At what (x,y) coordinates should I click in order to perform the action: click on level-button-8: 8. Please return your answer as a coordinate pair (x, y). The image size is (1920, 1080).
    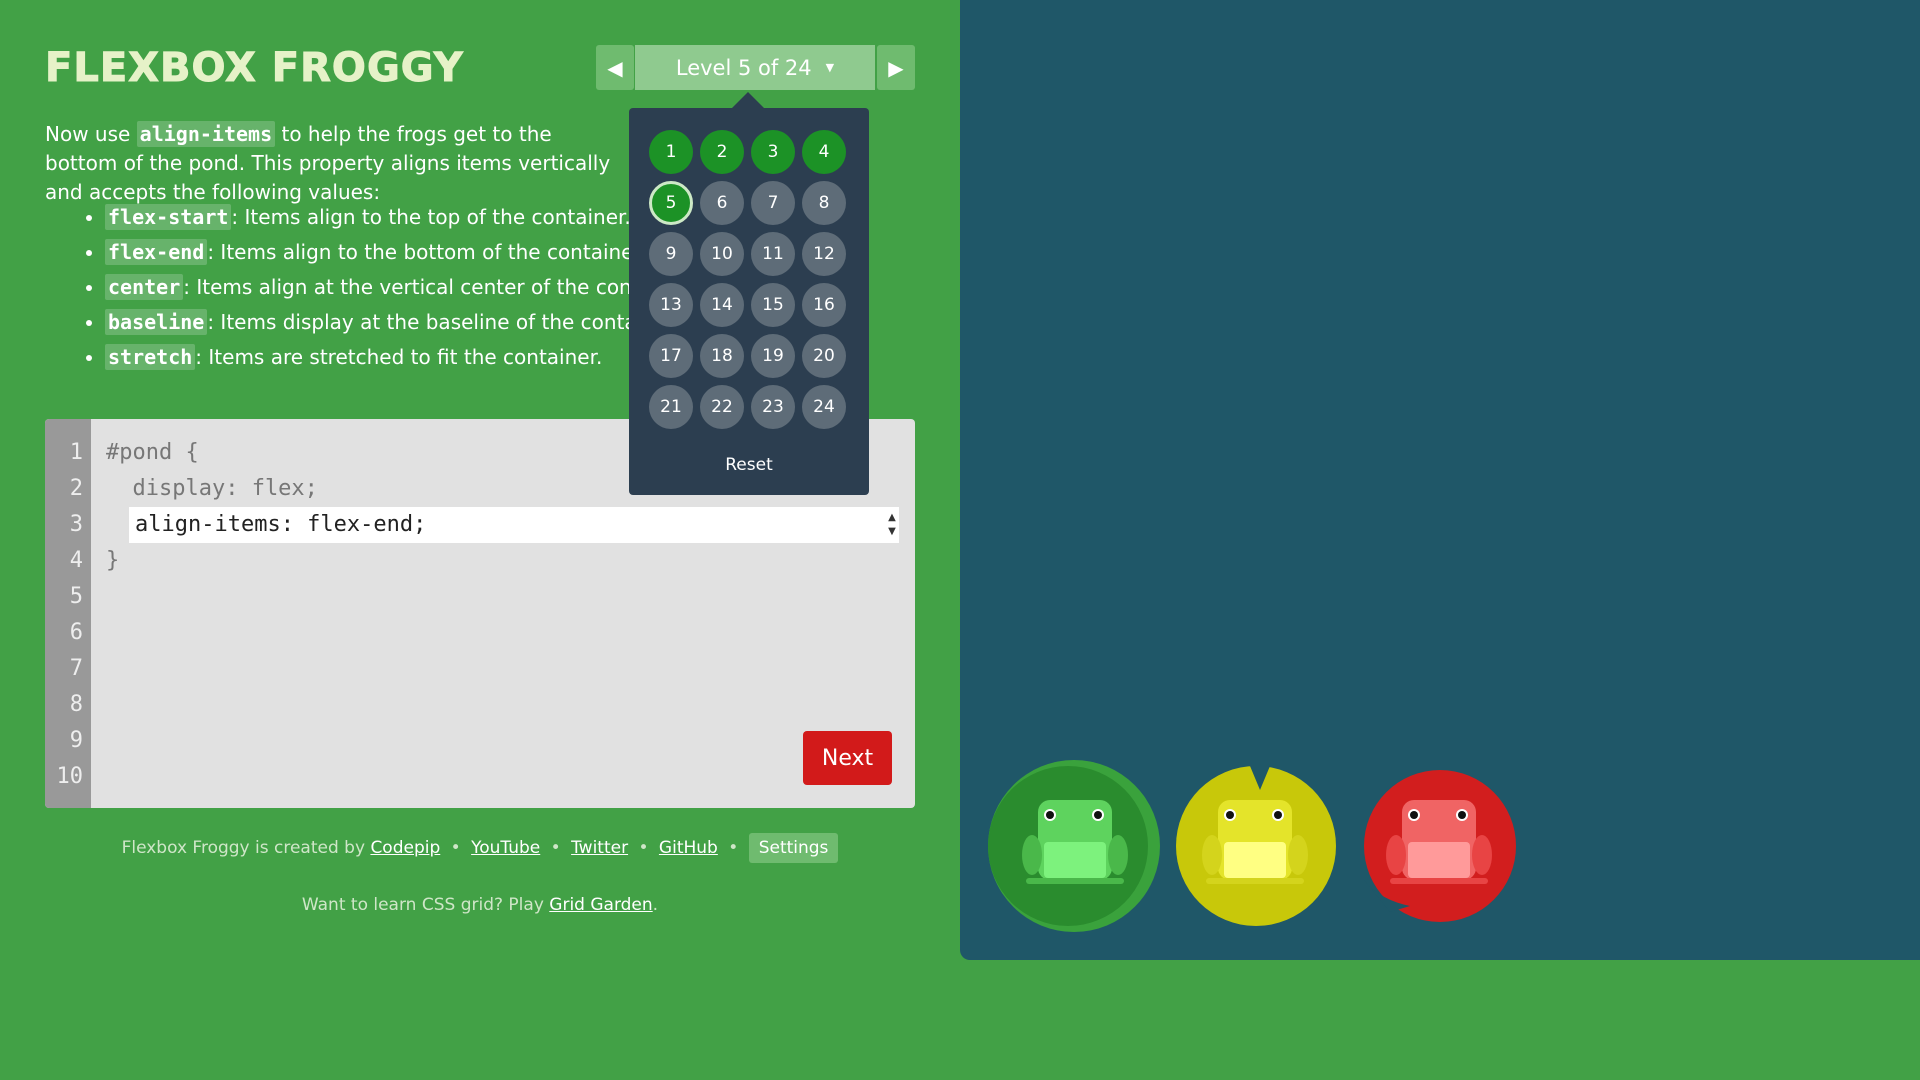
    Looking at the image, I should click on (824, 203).